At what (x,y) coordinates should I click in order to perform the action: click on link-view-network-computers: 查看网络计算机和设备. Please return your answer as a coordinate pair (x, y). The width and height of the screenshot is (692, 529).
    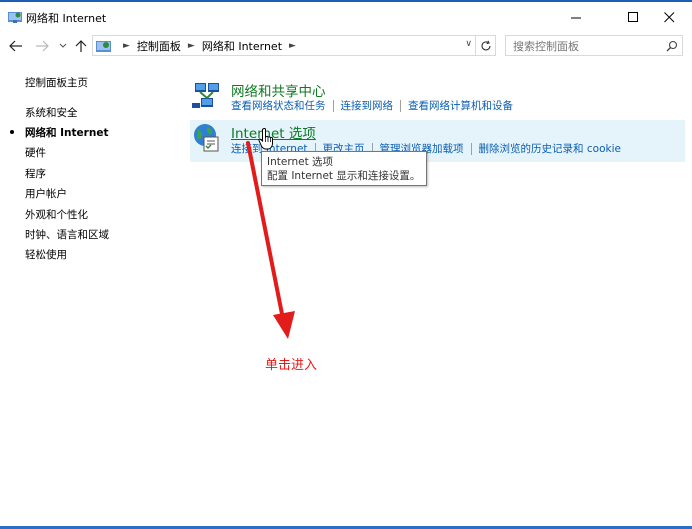
    Looking at the image, I should click on (460, 105).